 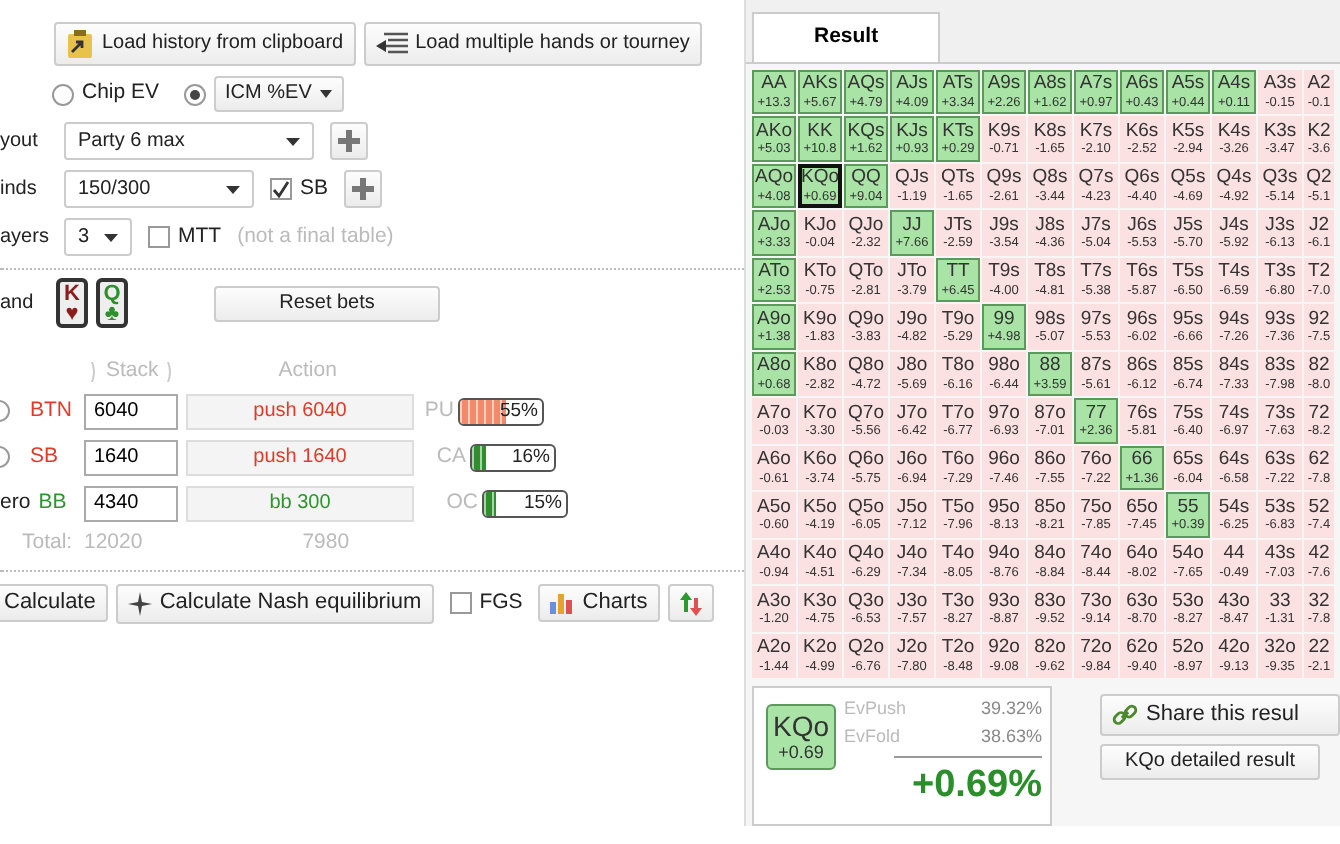 I want to click on field-label: yout, so click(x=20, y=142).